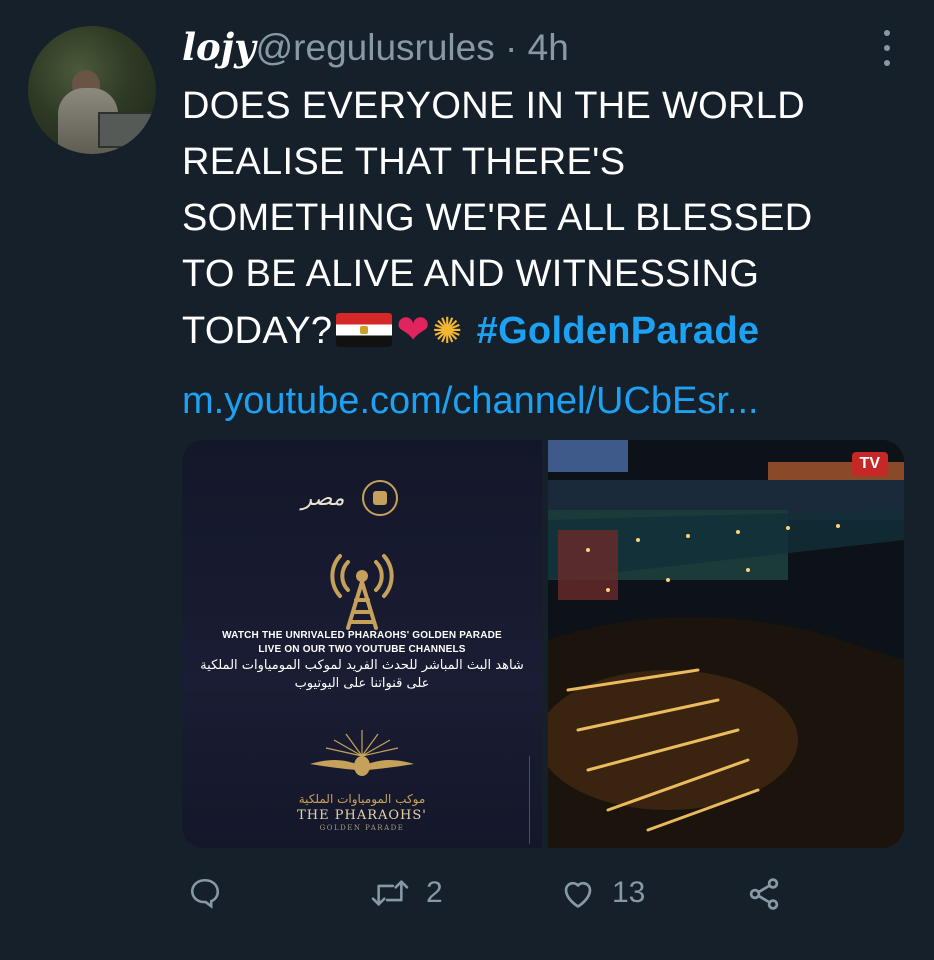 The image size is (934, 960). Describe the element at coordinates (578, 894) in the screenshot. I see `heart-icon` at that location.